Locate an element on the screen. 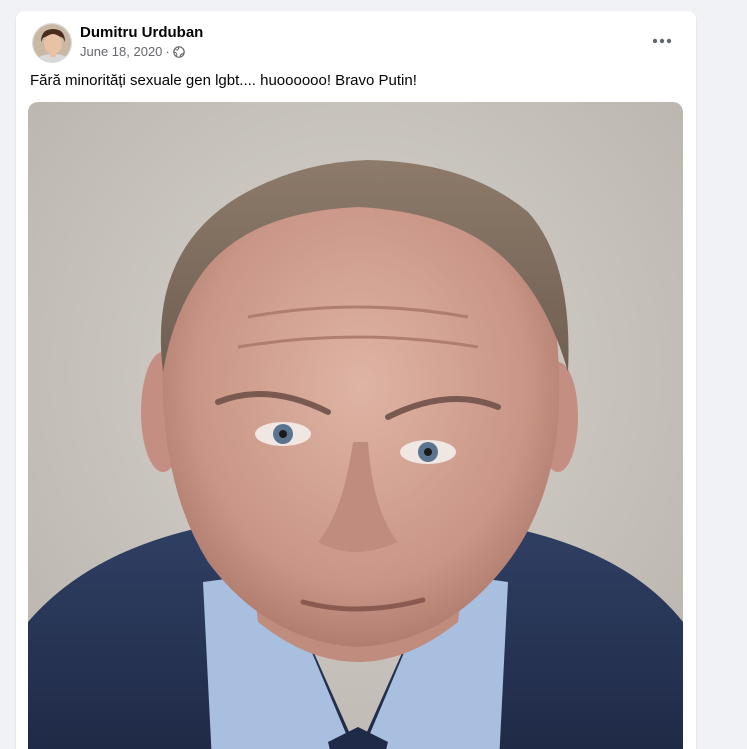 This screenshot has height=749, width=747. post-meta: June 18, 2020 · is located at coordinates (132, 51).